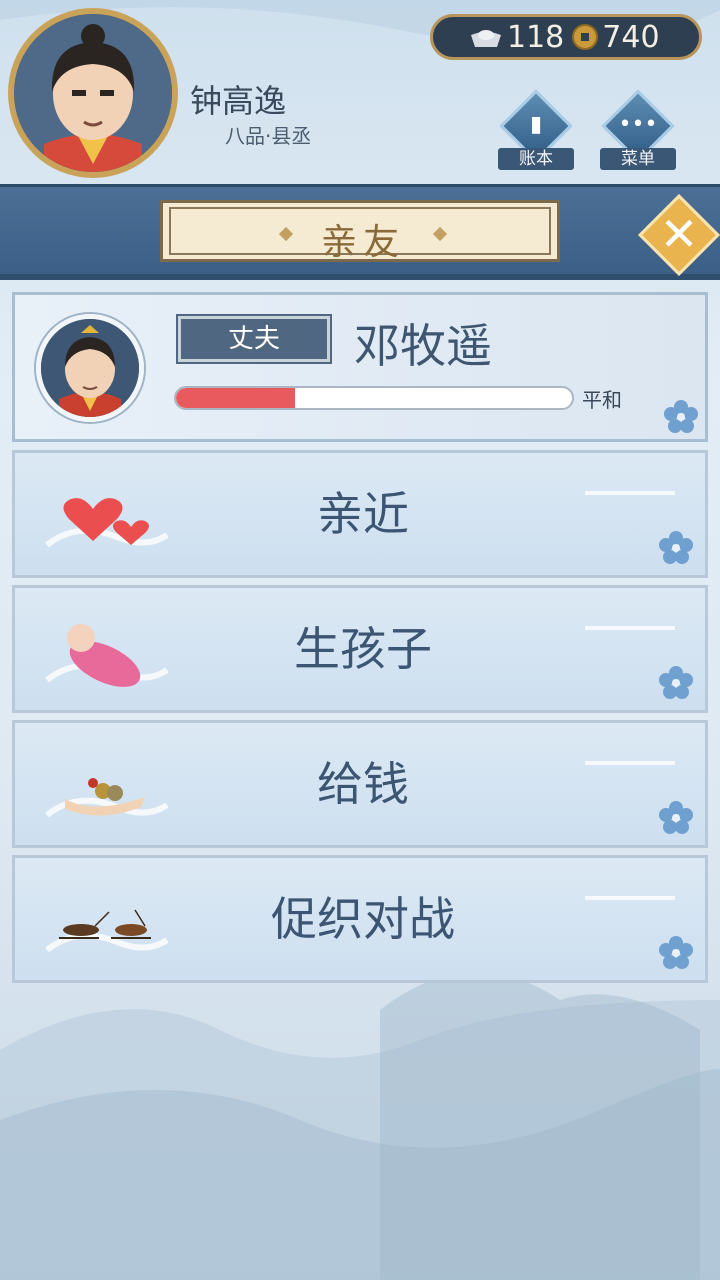 This screenshot has width=720, height=1280. What do you see at coordinates (268, 136) in the screenshot?
I see `player-rank: 八品·县丞` at bounding box center [268, 136].